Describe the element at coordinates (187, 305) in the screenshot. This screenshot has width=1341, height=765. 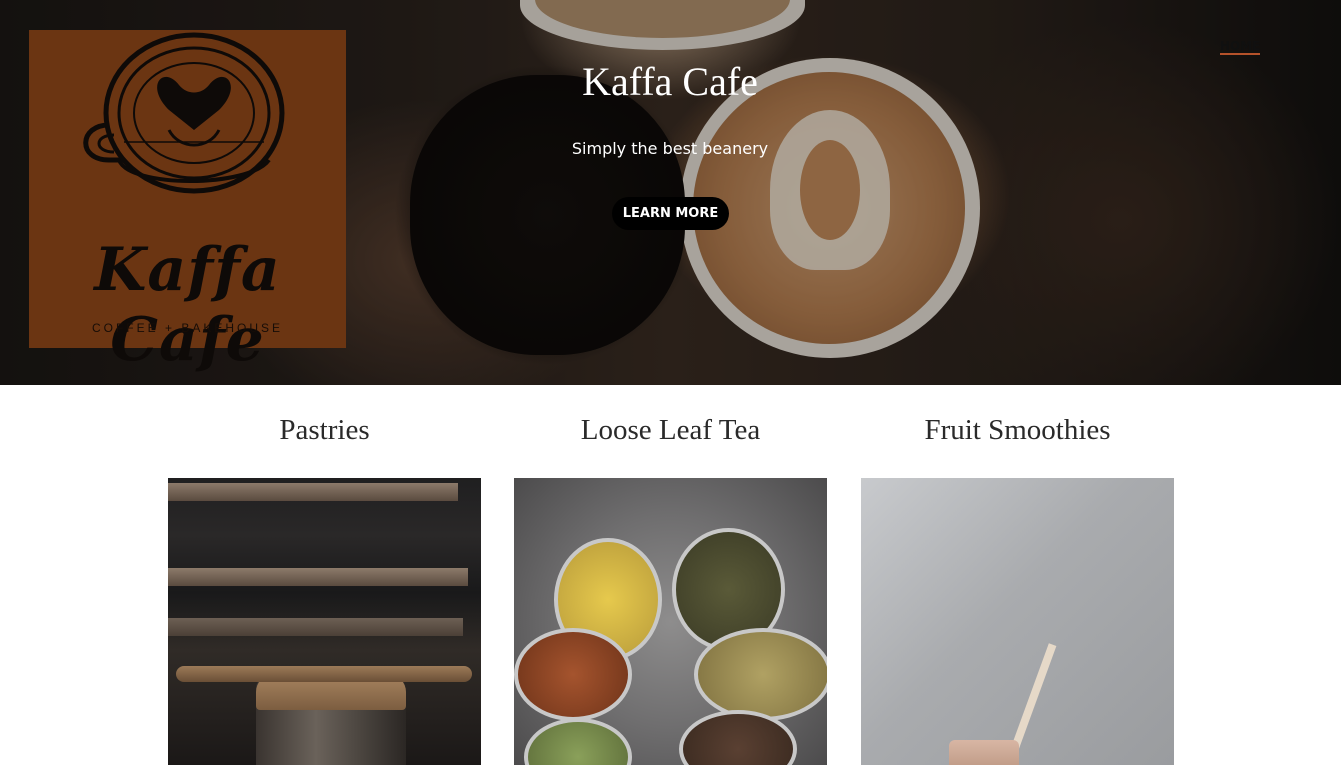
I see `logo-script-text: Kaffa Cafe` at that location.